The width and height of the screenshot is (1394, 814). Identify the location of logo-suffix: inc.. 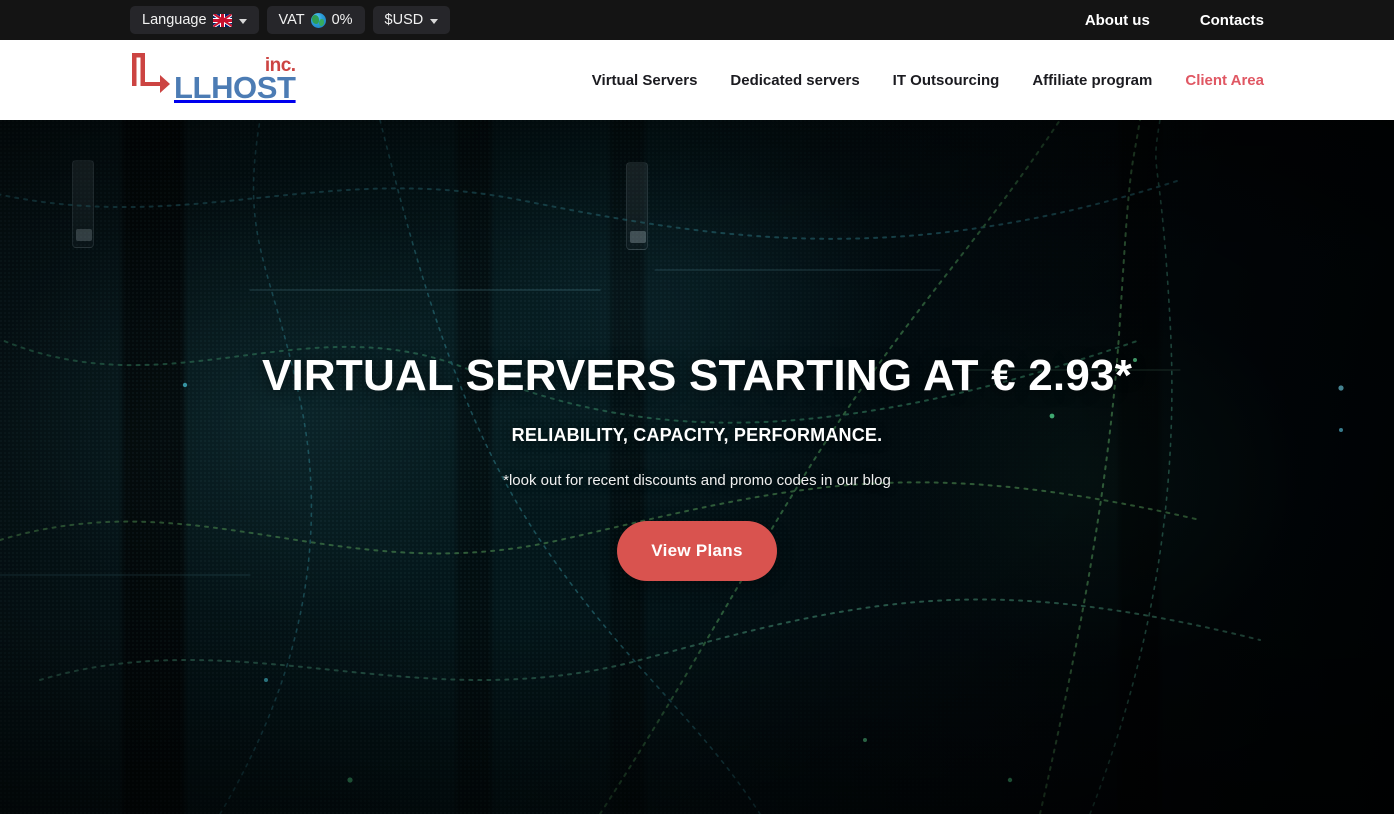
(280, 65).